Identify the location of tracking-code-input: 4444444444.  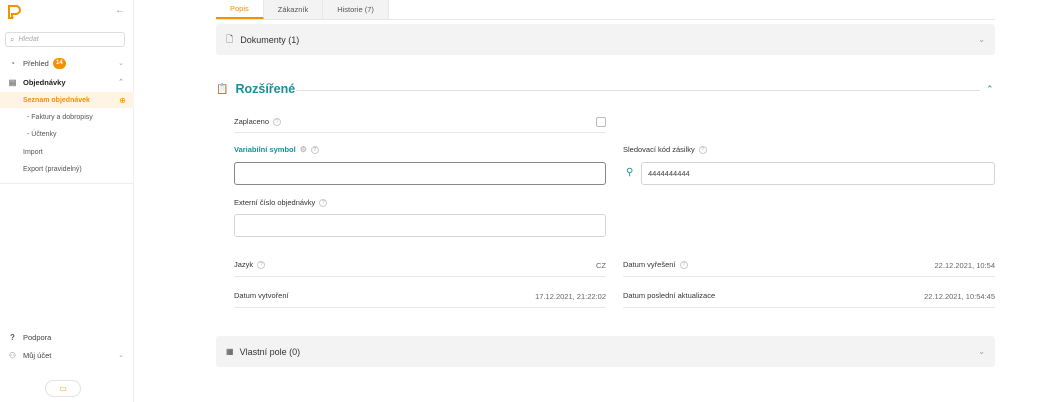
(818, 173).